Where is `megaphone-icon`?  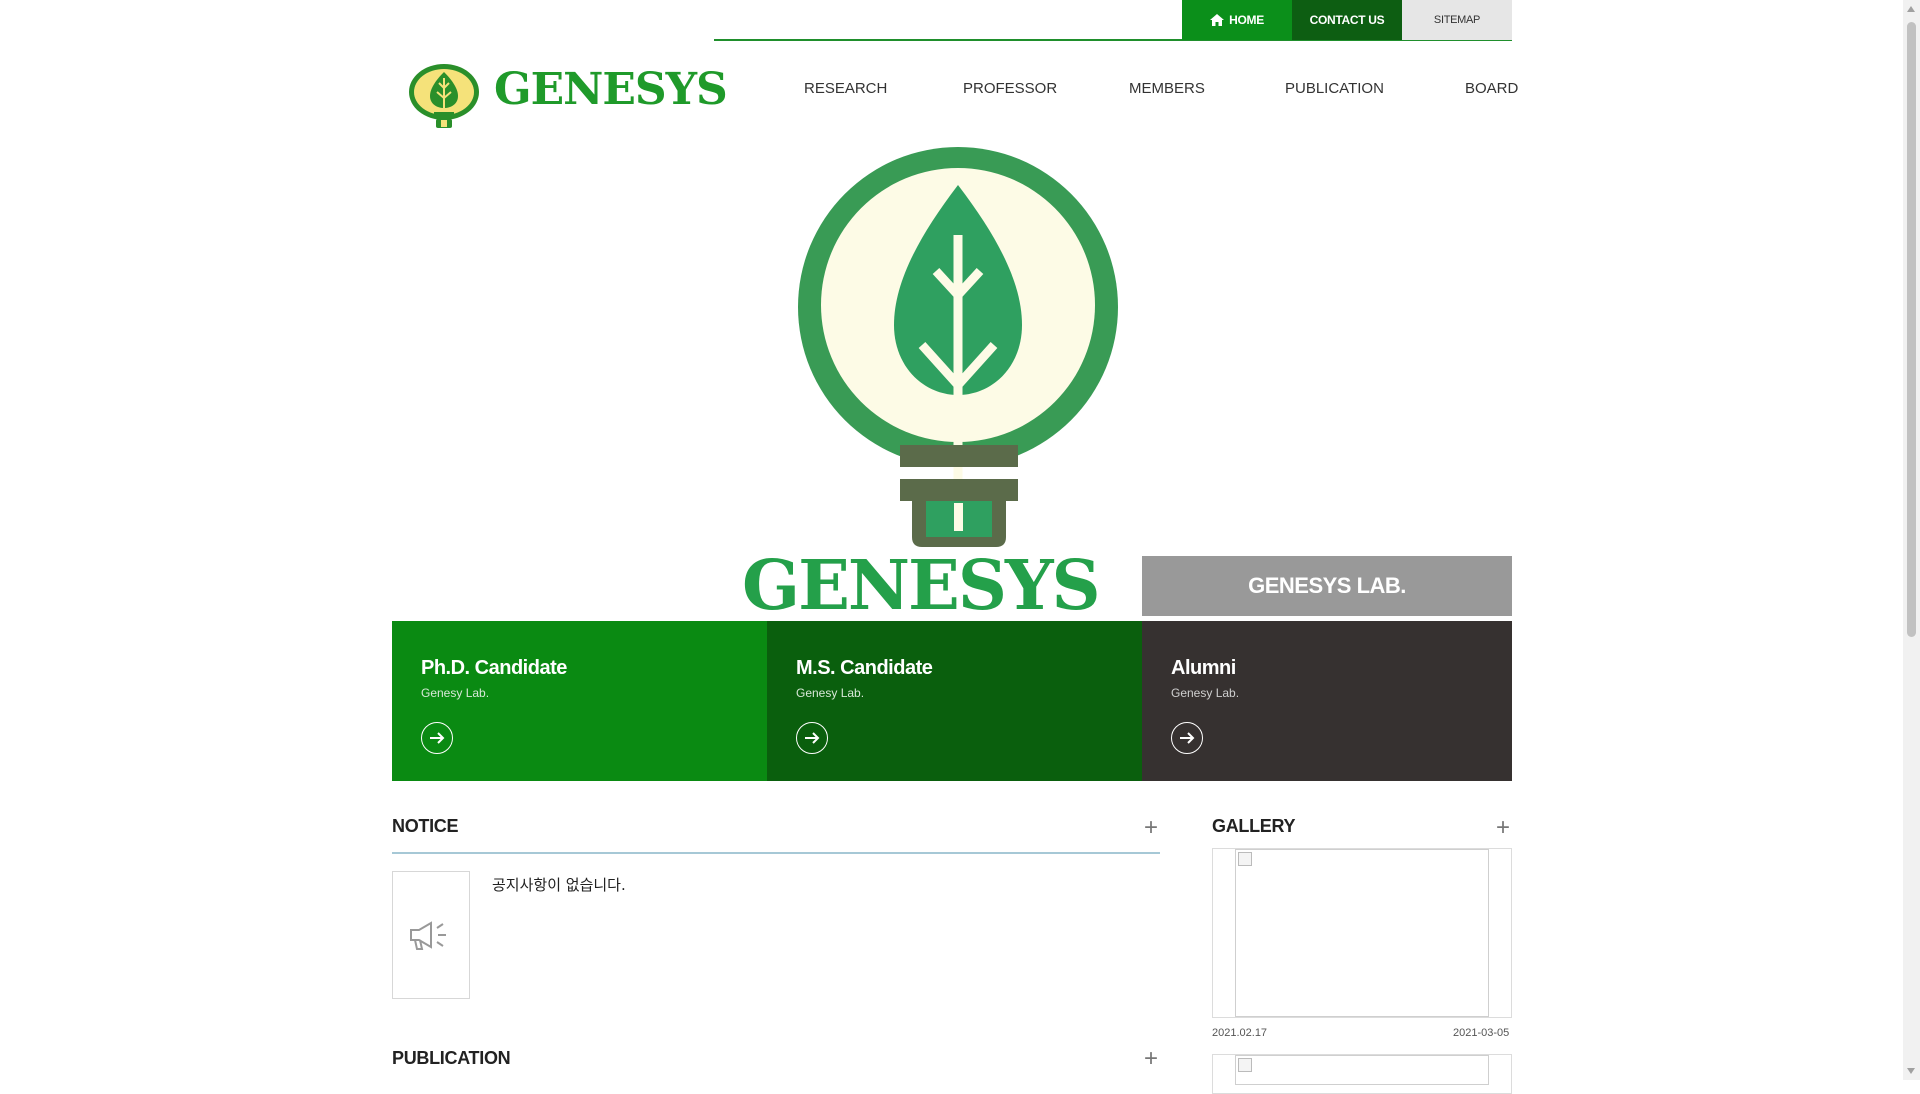 megaphone-icon is located at coordinates (428, 935).